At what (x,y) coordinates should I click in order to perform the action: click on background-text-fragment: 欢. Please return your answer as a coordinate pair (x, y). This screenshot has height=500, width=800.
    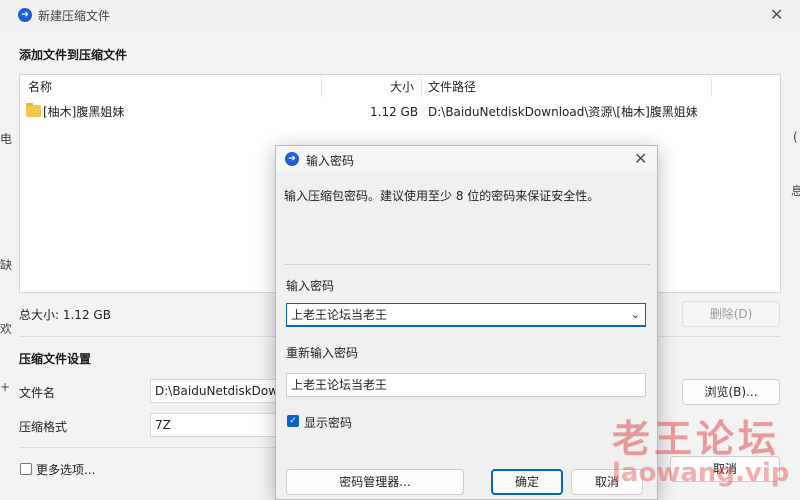
    Looking at the image, I should click on (6, 329).